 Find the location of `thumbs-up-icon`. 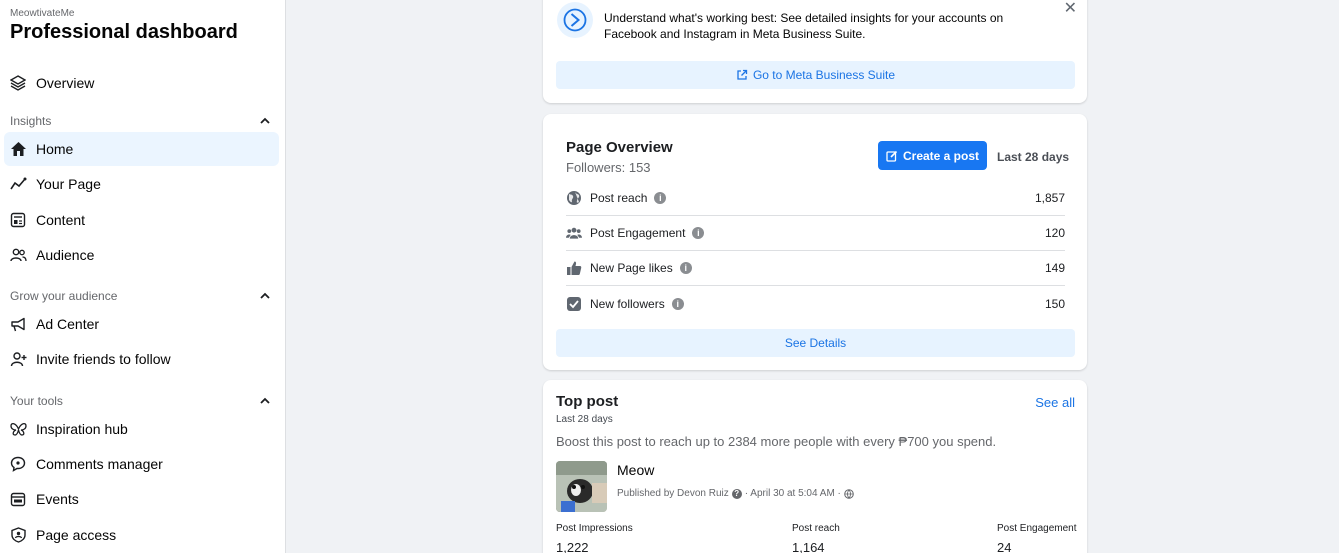

thumbs-up-icon is located at coordinates (574, 268).